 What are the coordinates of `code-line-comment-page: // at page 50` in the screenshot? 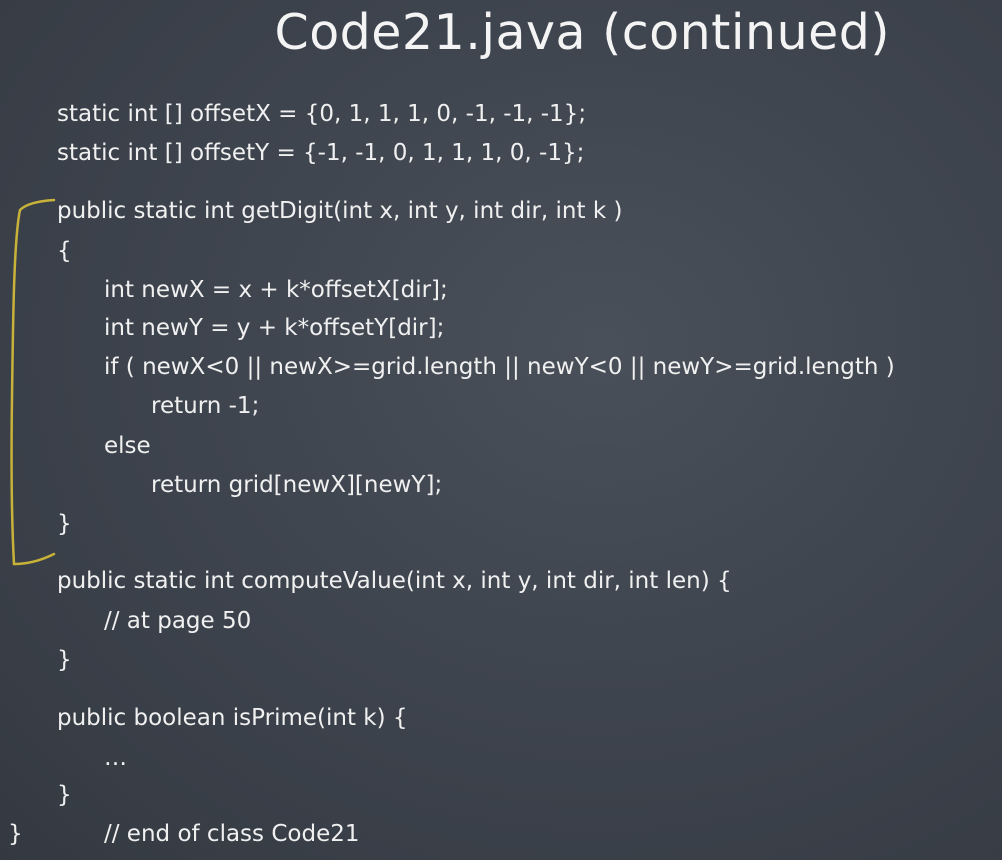 It's located at (178, 621).